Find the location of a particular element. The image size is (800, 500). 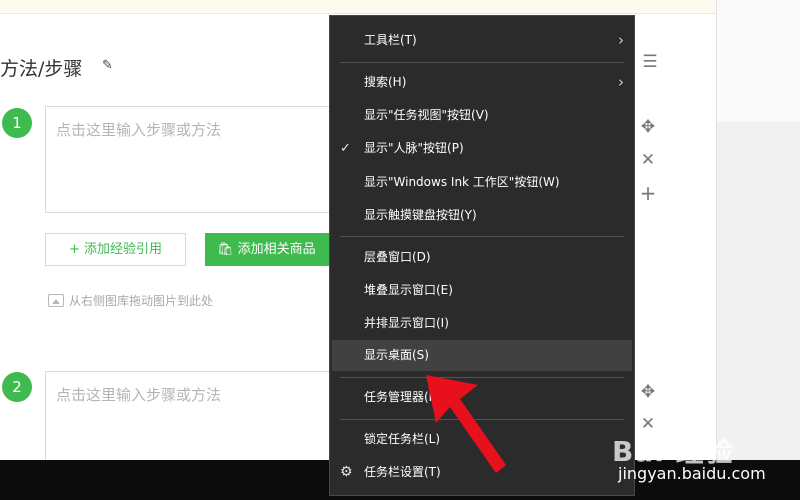

drag-hint-text: 从右侧图库拖动图片到此处 is located at coordinates (141, 301).